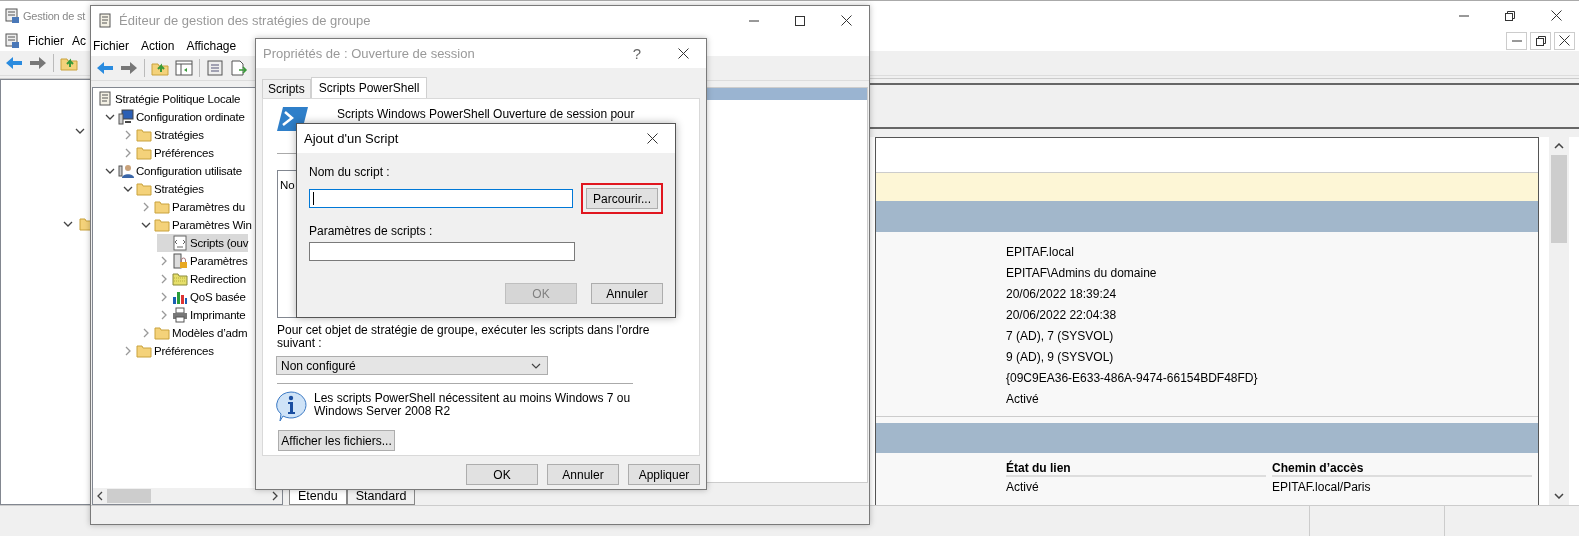  What do you see at coordinates (201, 315) in the screenshot?
I see `tree-item: Imprimante` at bounding box center [201, 315].